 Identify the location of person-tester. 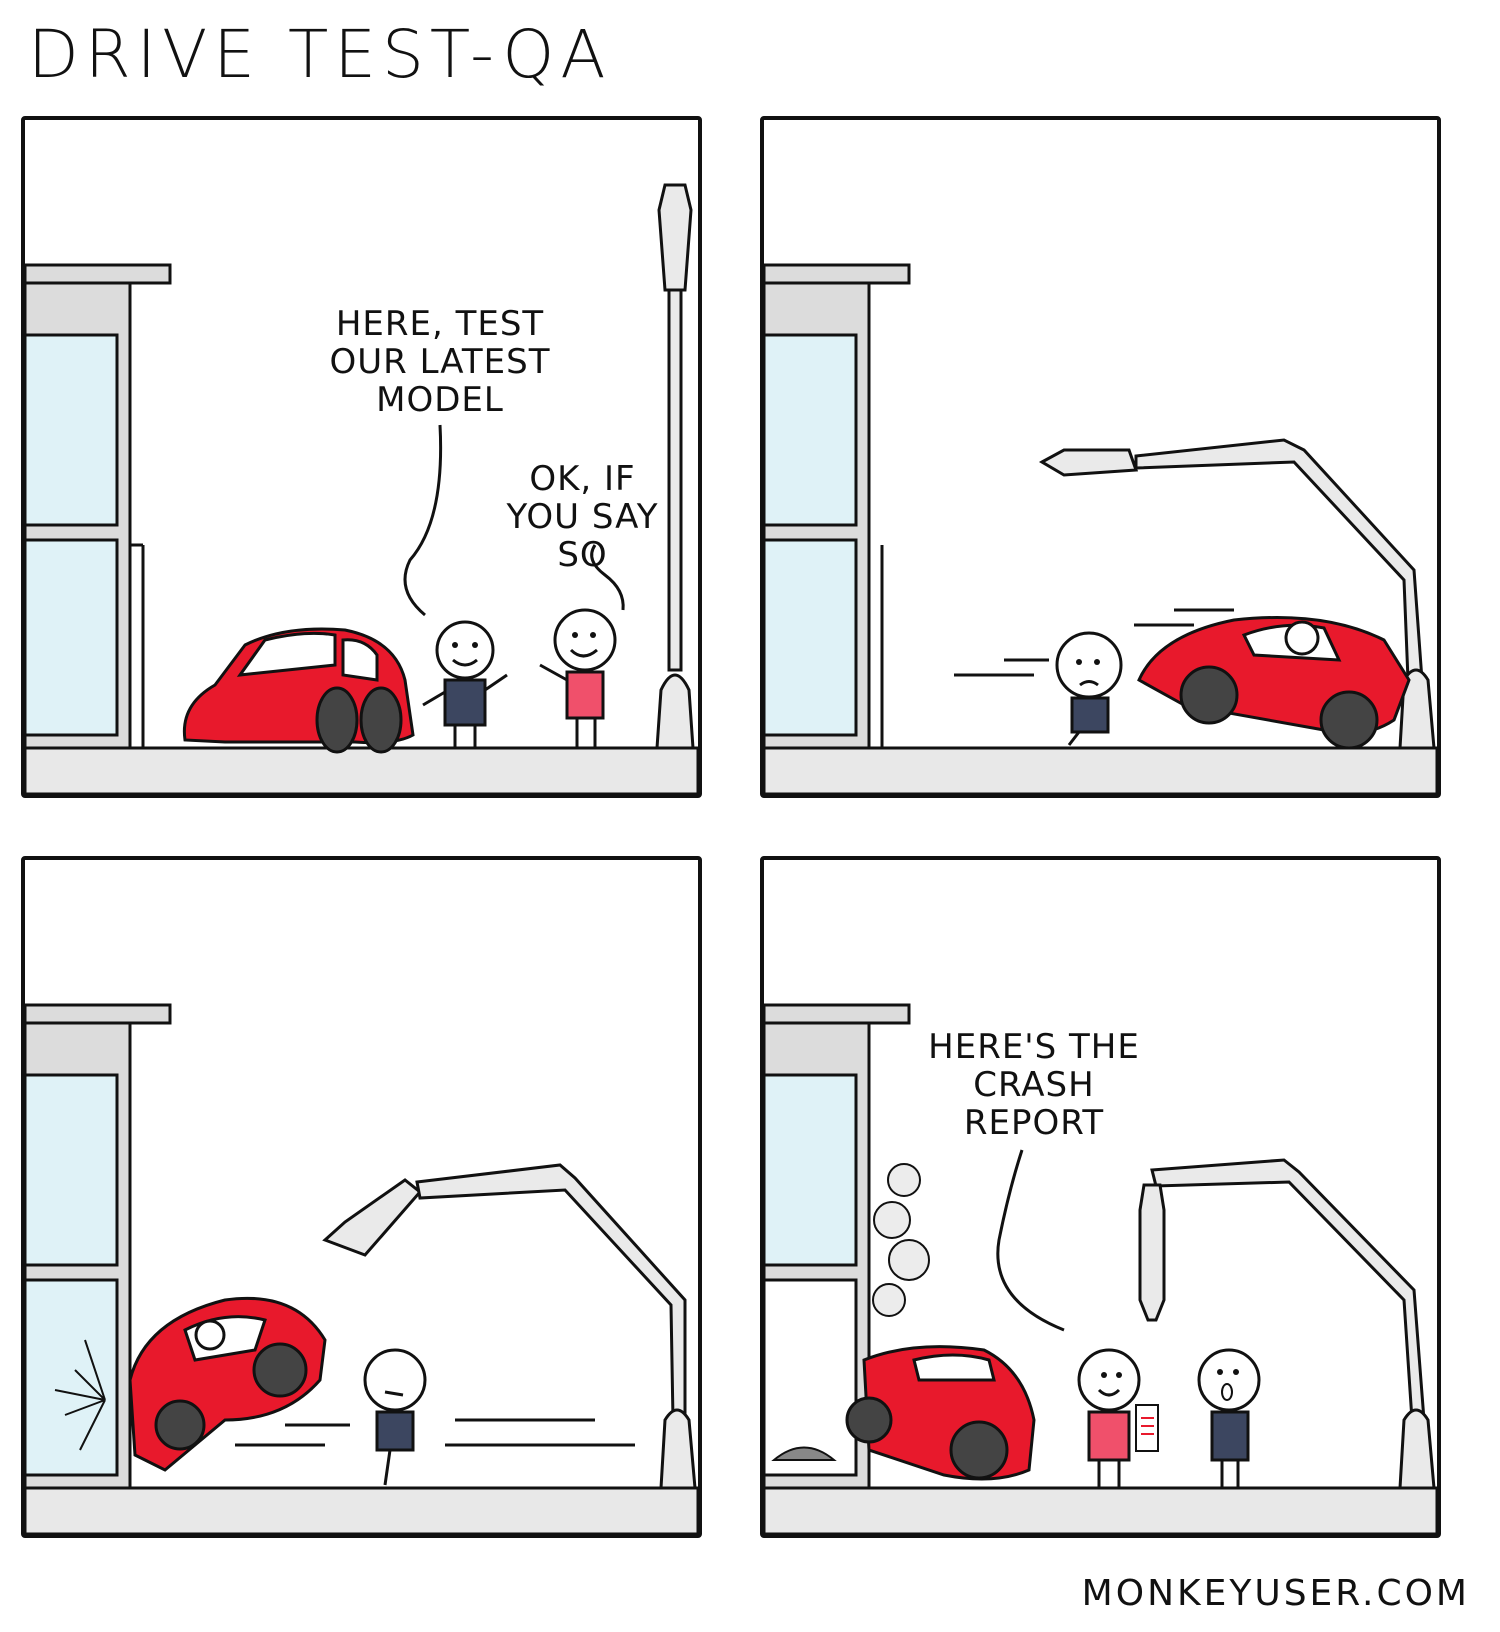
(578, 678).